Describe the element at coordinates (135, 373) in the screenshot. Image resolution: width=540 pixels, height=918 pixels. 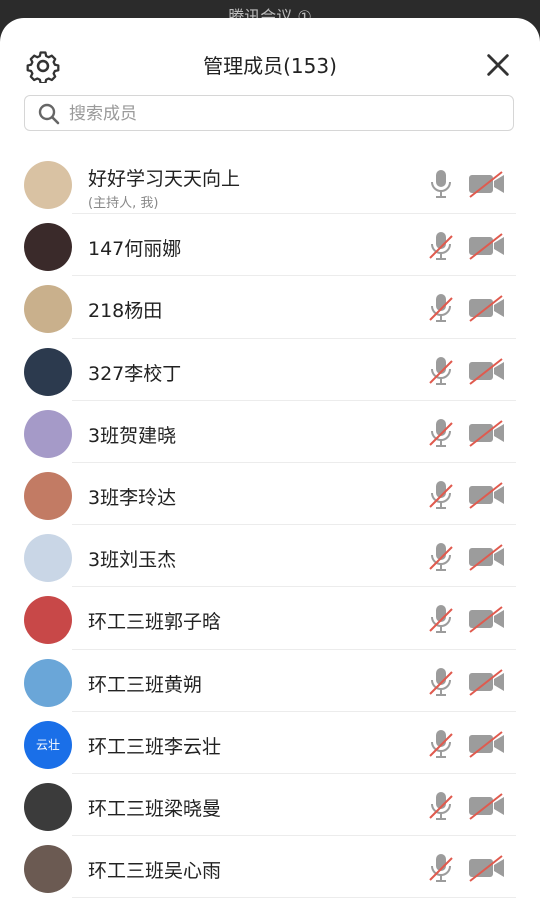
I see `member-name: 327李校丁` at that location.